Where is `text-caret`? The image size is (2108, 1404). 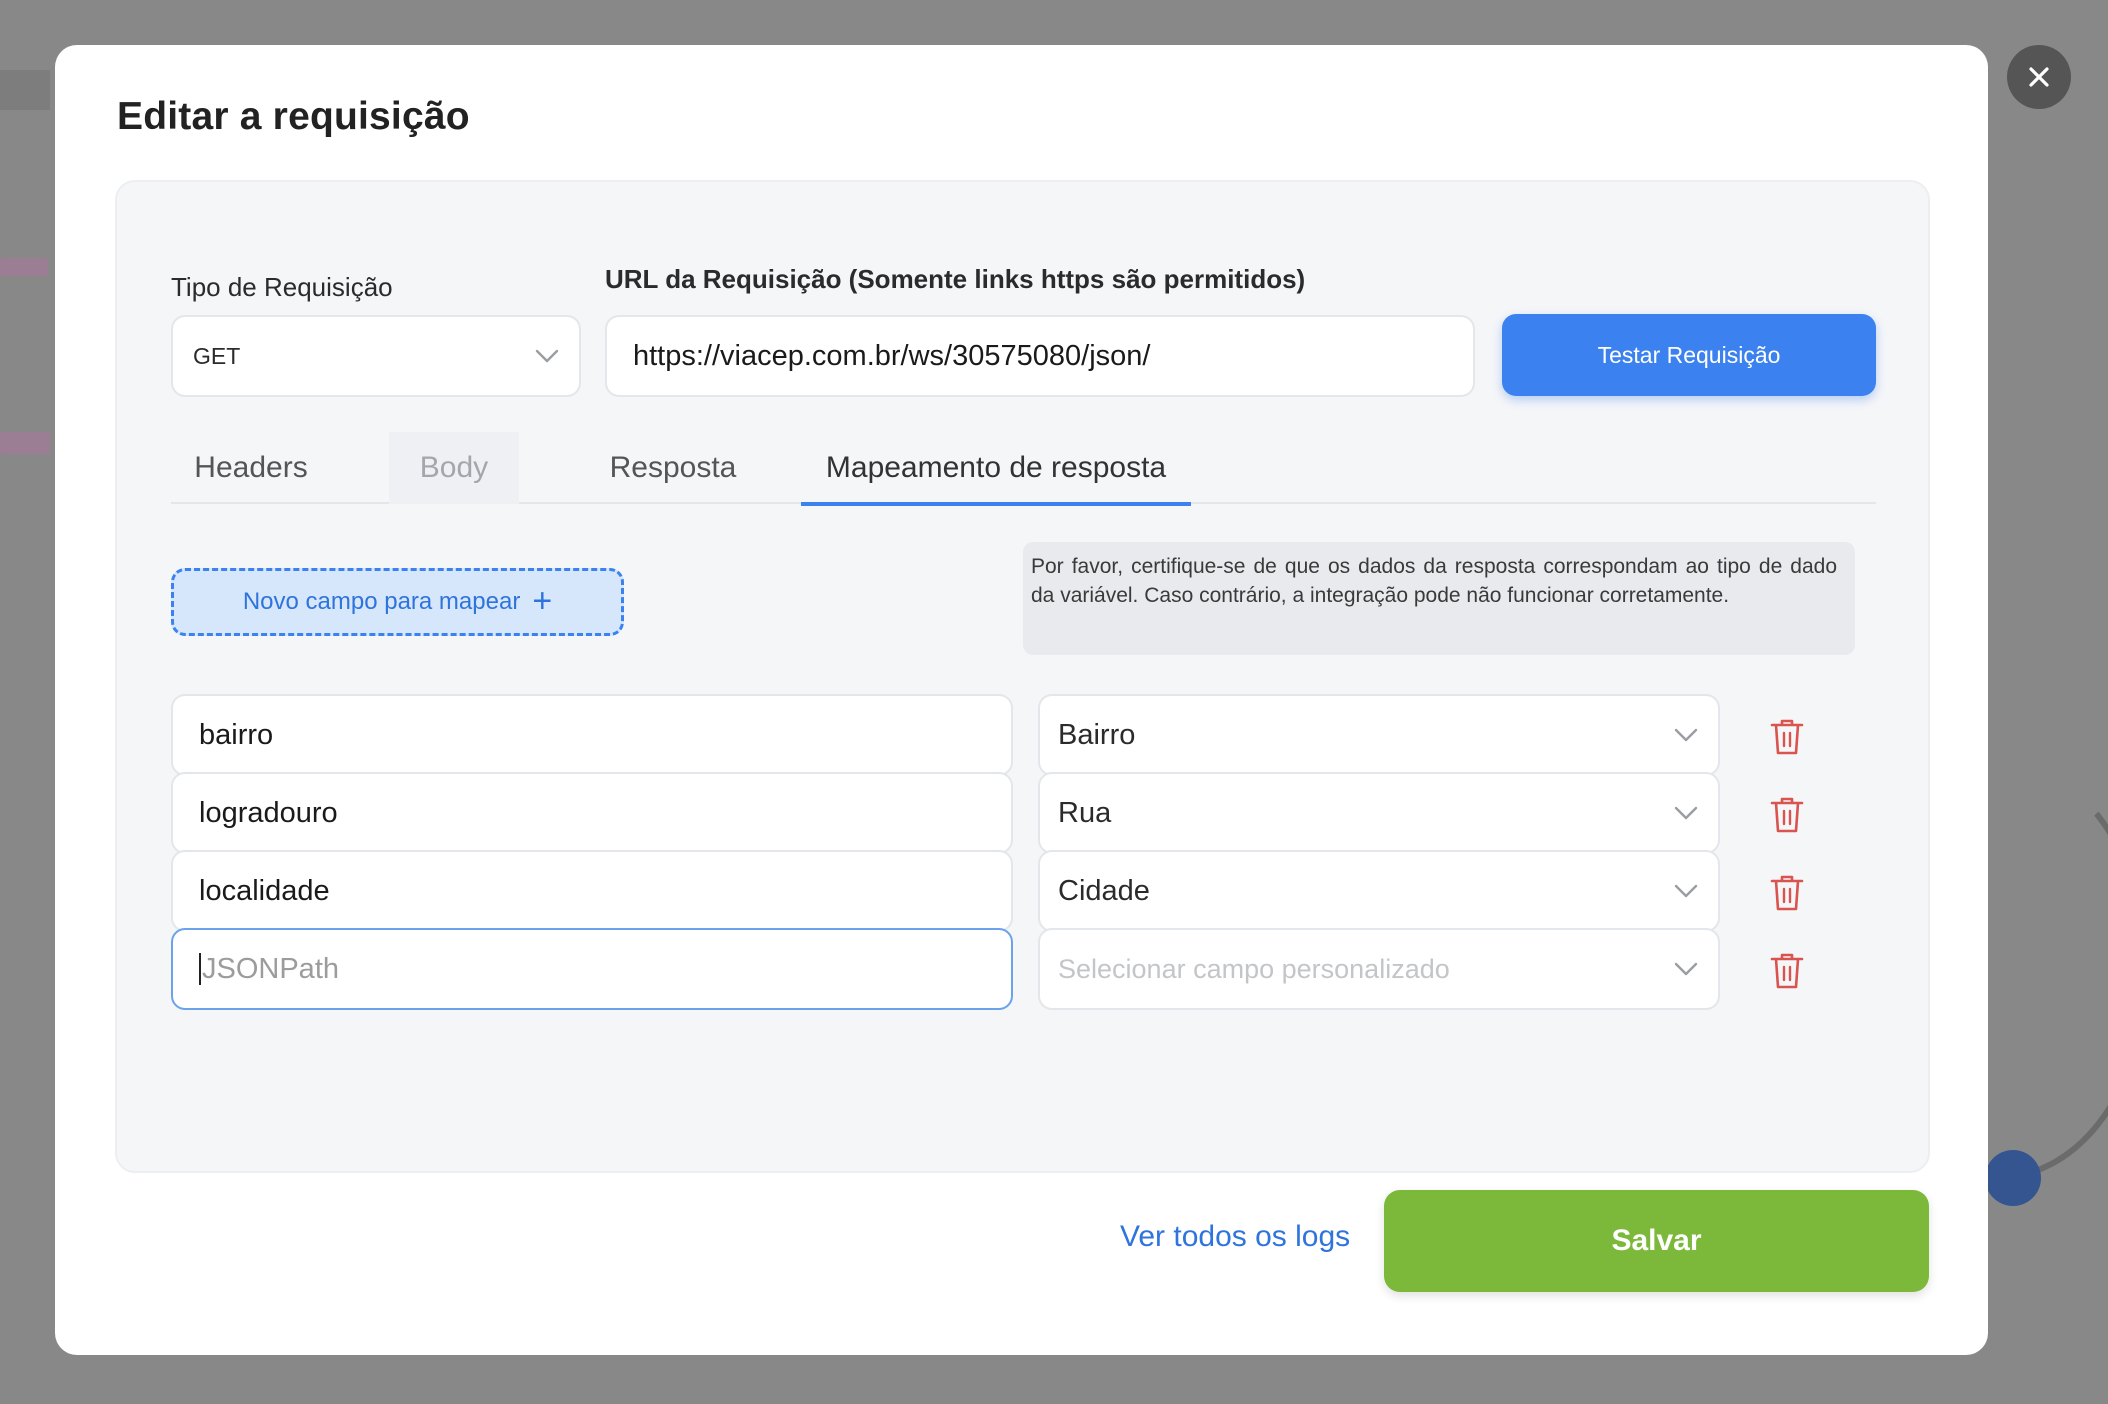 text-caret is located at coordinates (200, 969).